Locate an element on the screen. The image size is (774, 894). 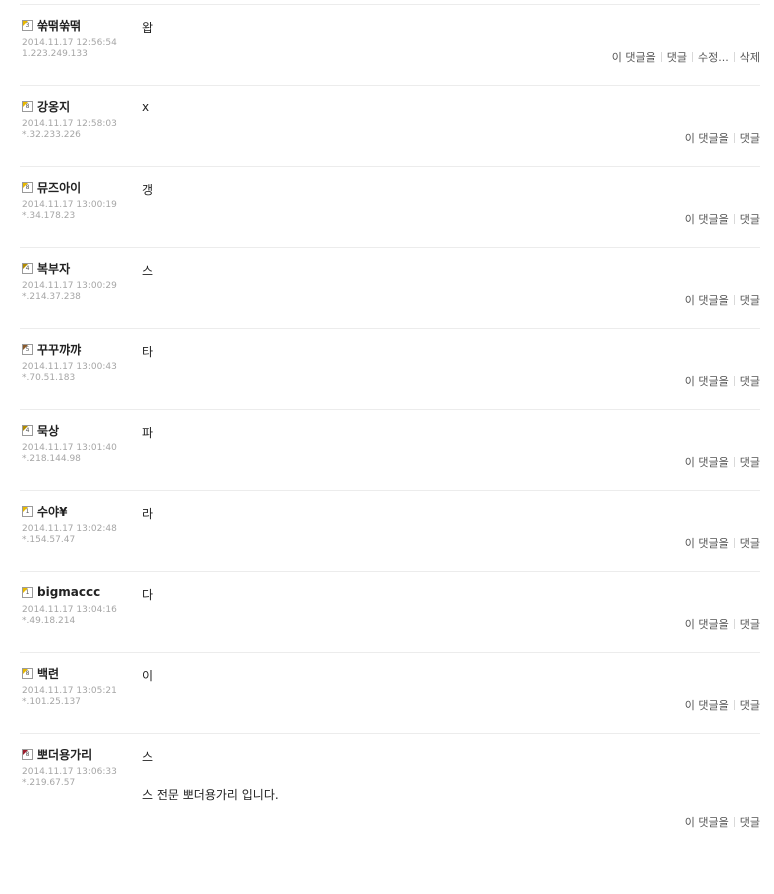
comment-author-line: 8 뮤즈아이 is located at coordinates (51, 187).